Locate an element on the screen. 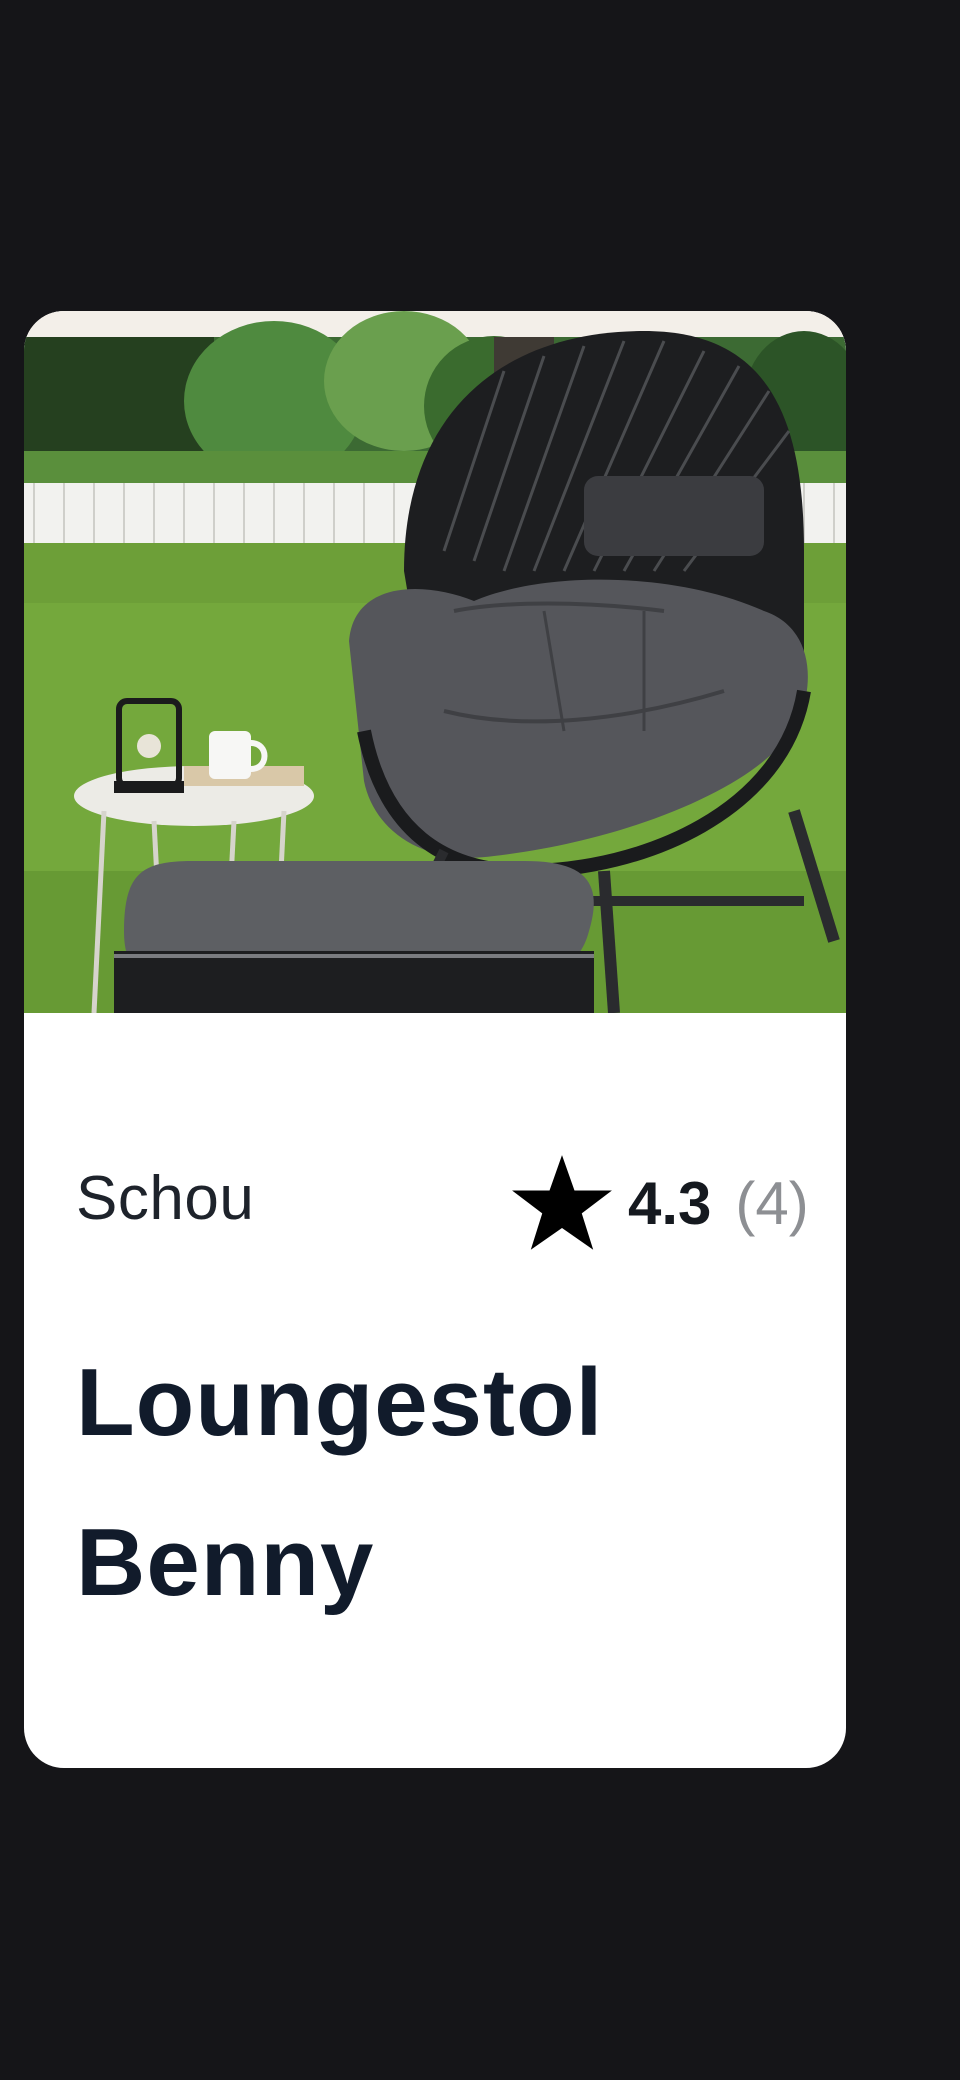 This screenshot has width=960, height=2080. product-name: Loungestol Benny is located at coordinates (426, 1483).